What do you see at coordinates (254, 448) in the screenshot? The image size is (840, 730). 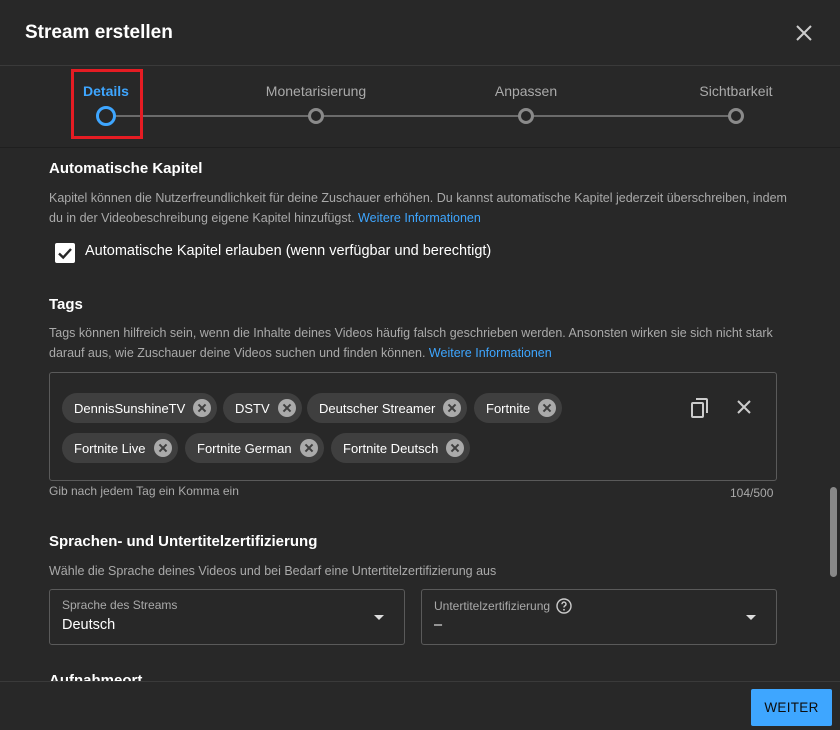 I see `tag-chip: Fortnite German` at bounding box center [254, 448].